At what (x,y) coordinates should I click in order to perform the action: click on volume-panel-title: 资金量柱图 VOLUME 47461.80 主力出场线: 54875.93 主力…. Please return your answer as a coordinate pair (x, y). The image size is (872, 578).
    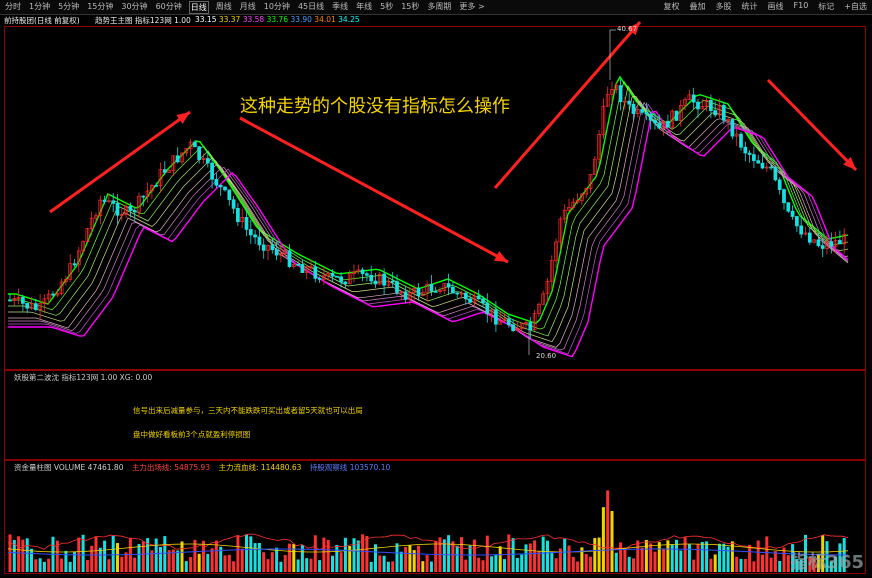
    Looking at the image, I should click on (202, 467).